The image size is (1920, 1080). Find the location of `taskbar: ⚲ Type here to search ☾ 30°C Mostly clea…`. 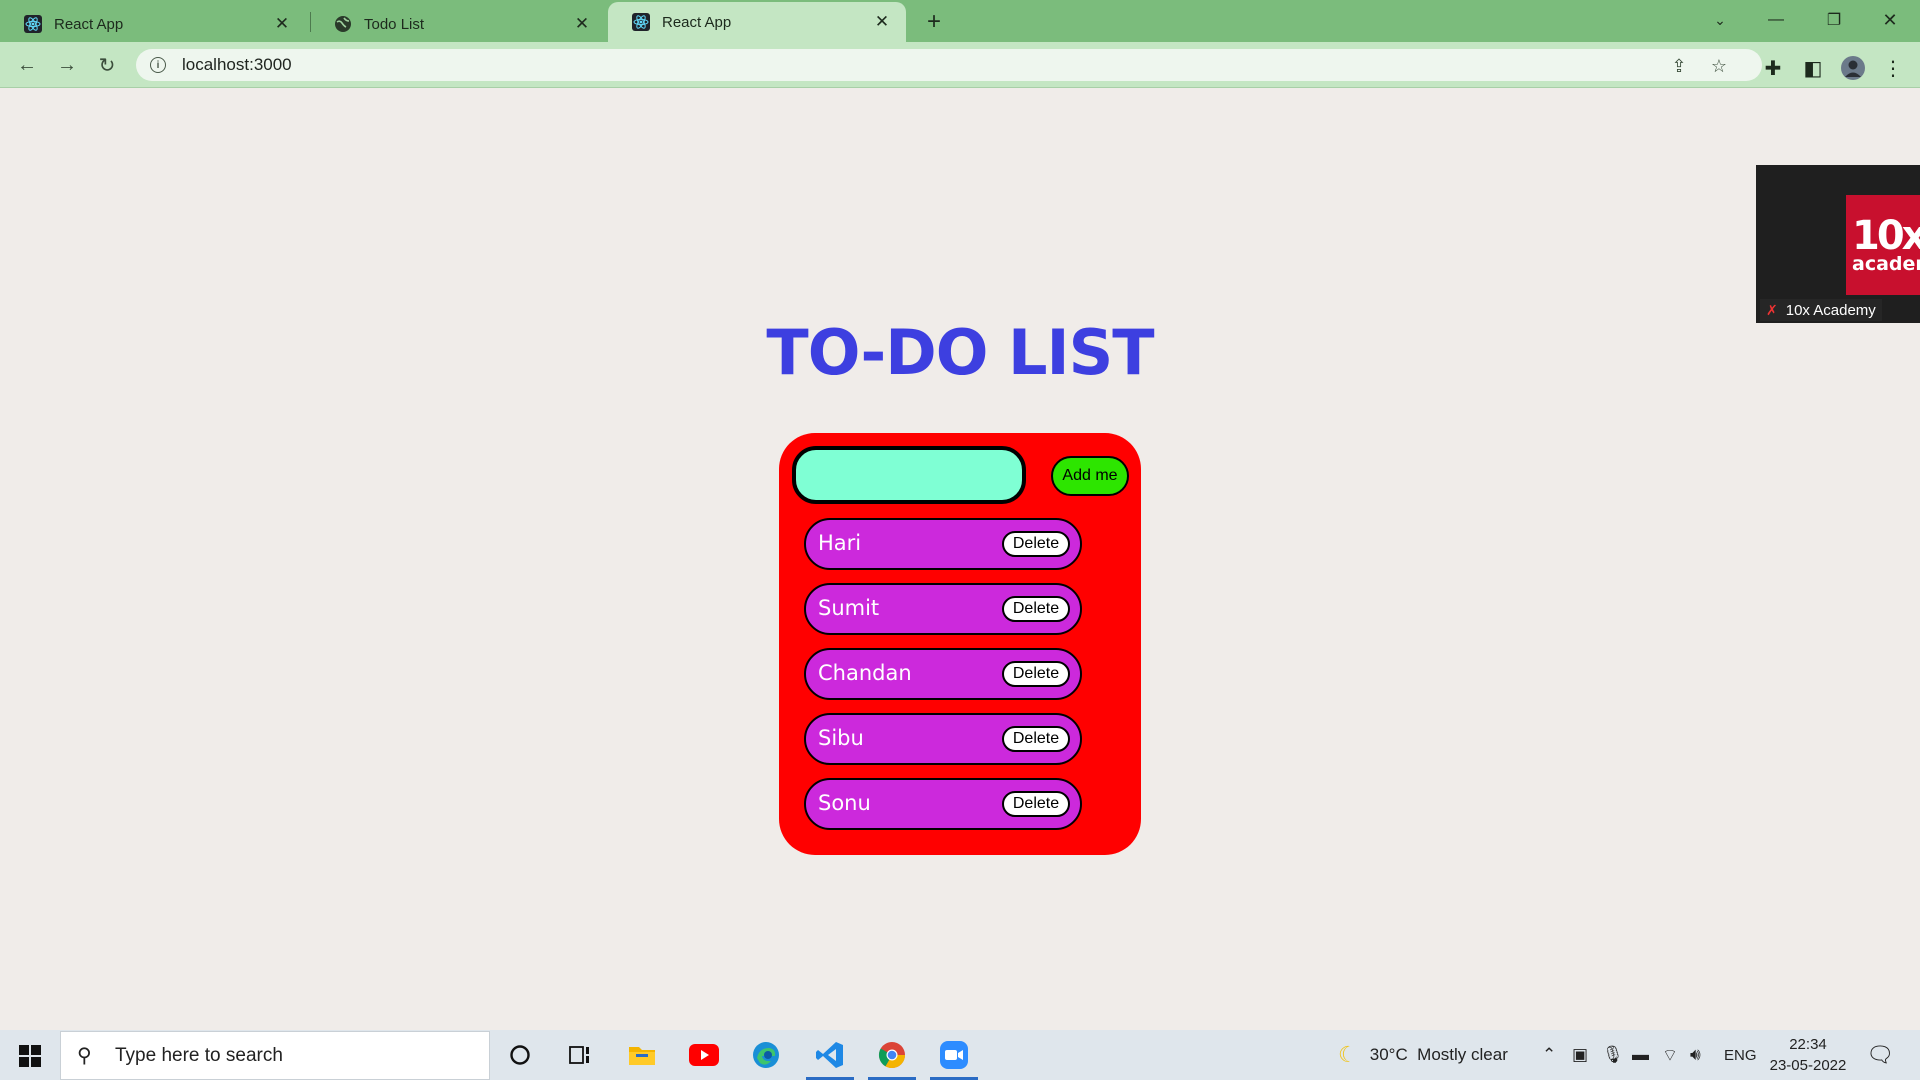

taskbar: ⚲ Type here to search ☾ 30°C Mostly clea… is located at coordinates (960, 1055).